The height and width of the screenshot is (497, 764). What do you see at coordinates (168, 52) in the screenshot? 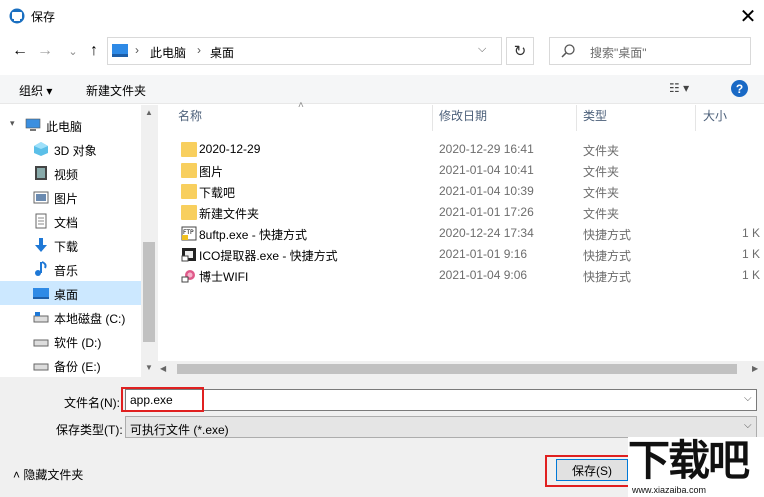
I see `breadcrumb-this-pc: 此电脑` at bounding box center [168, 52].